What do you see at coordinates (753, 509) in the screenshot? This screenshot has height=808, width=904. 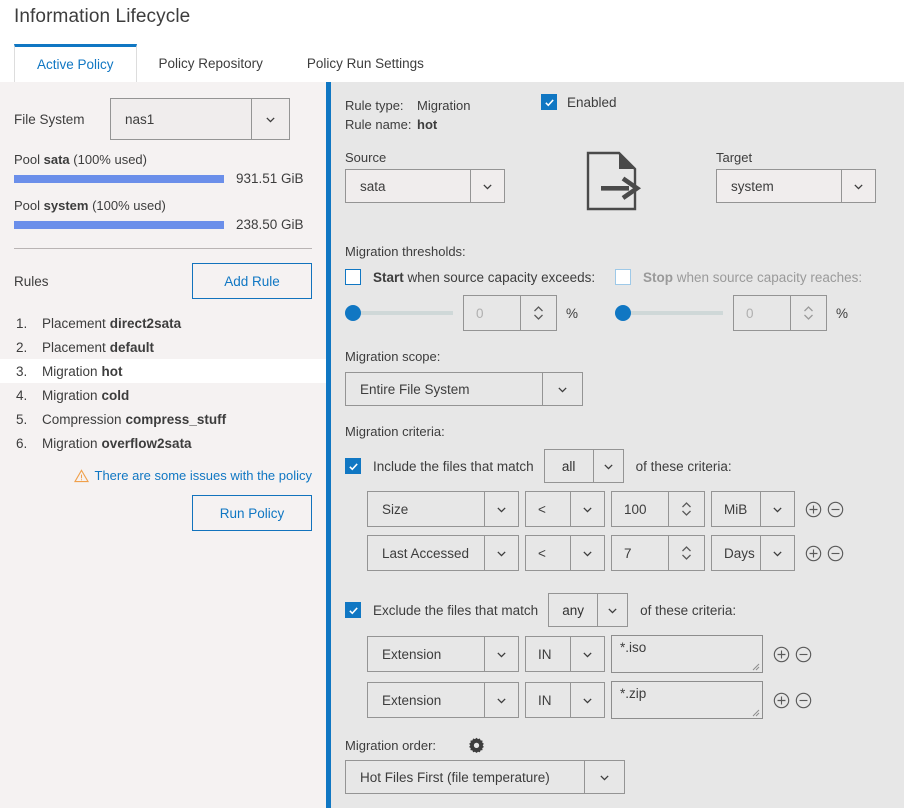 I see `include-unit-select: MiB` at bounding box center [753, 509].